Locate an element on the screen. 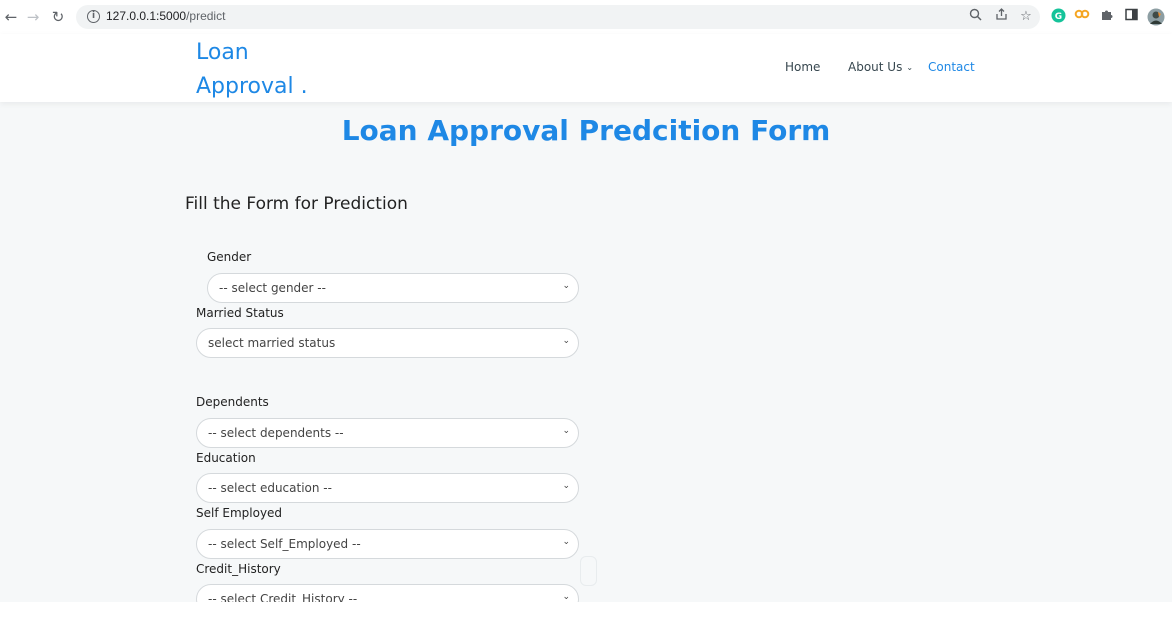 This screenshot has width=1172, height=622. dependents-select-value: -- select dependents -- is located at coordinates (276, 433).